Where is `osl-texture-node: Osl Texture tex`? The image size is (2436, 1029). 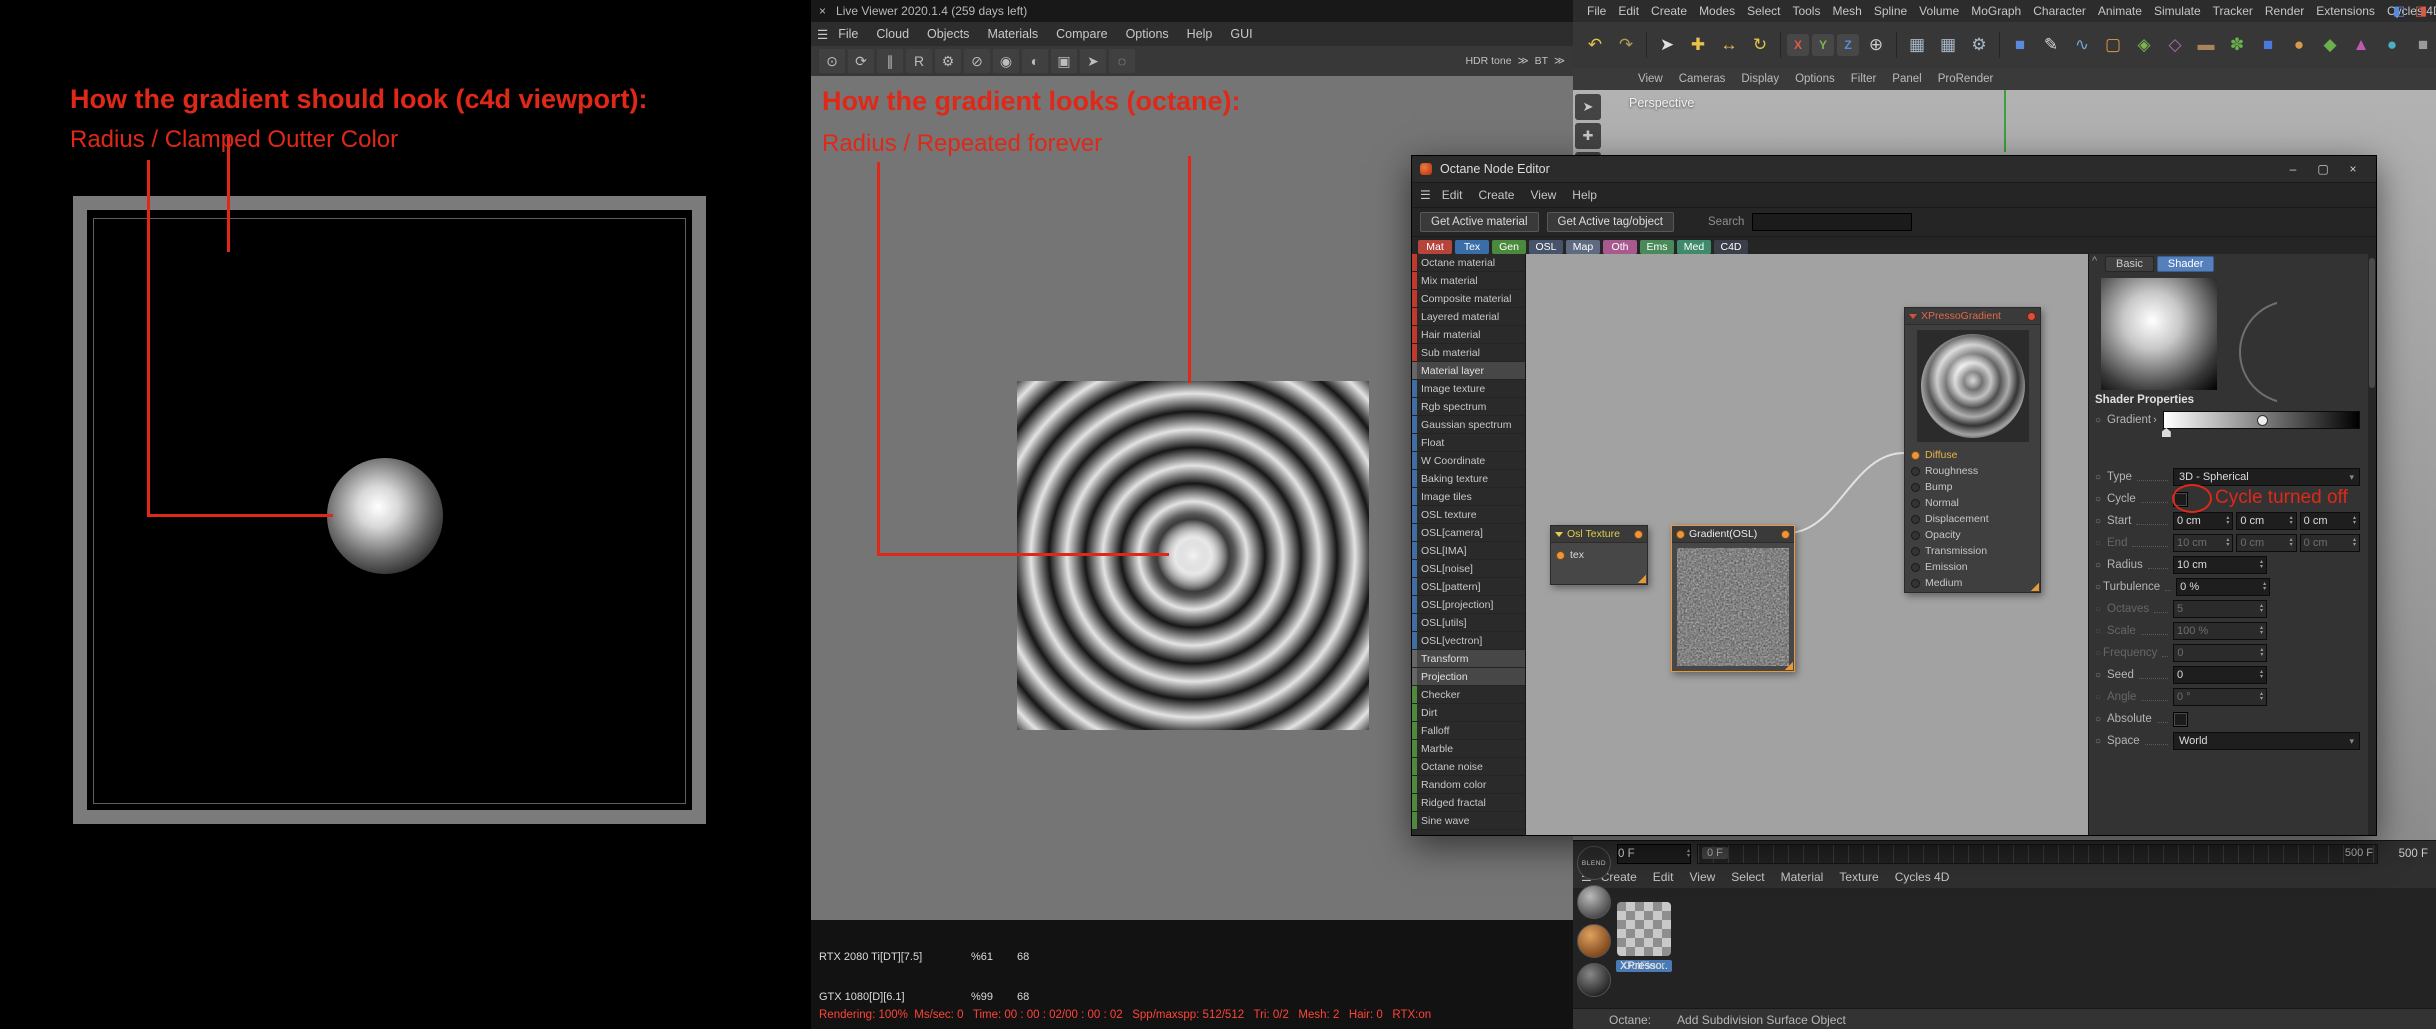 osl-texture-node: Osl Texture tex is located at coordinates (1599, 555).